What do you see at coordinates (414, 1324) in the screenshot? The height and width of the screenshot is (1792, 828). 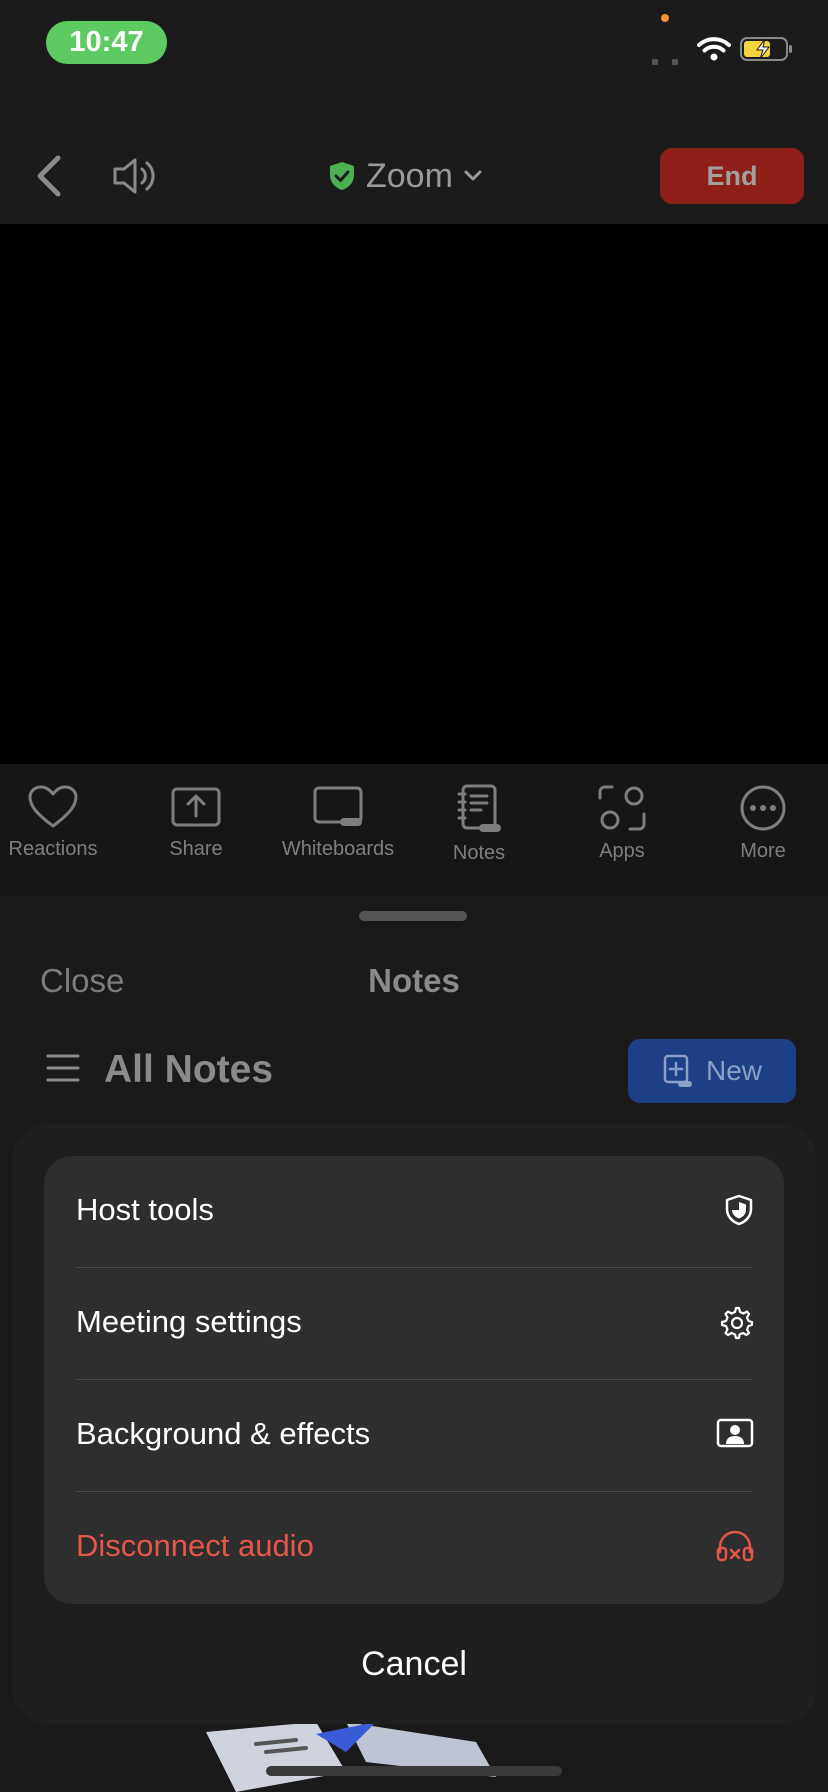 I see `option-meeting-settings: Meeting settings` at bounding box center [414, 1324].